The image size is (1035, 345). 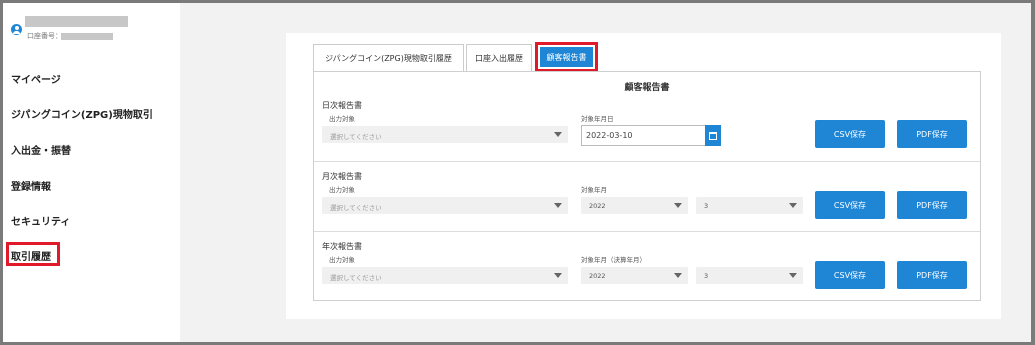 I want to click on sidebar-item-mypage: マイページ, so click(x=36, y=78).